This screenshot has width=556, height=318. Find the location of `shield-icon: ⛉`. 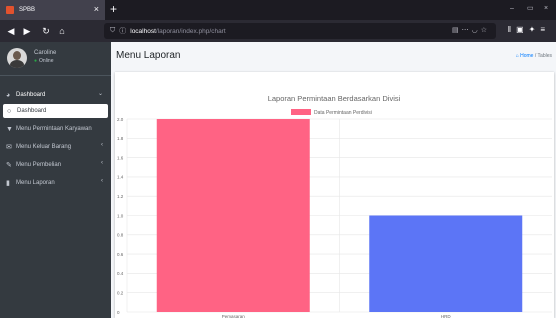

shield-icon: ⛉ is located at coordinates (112, 31).